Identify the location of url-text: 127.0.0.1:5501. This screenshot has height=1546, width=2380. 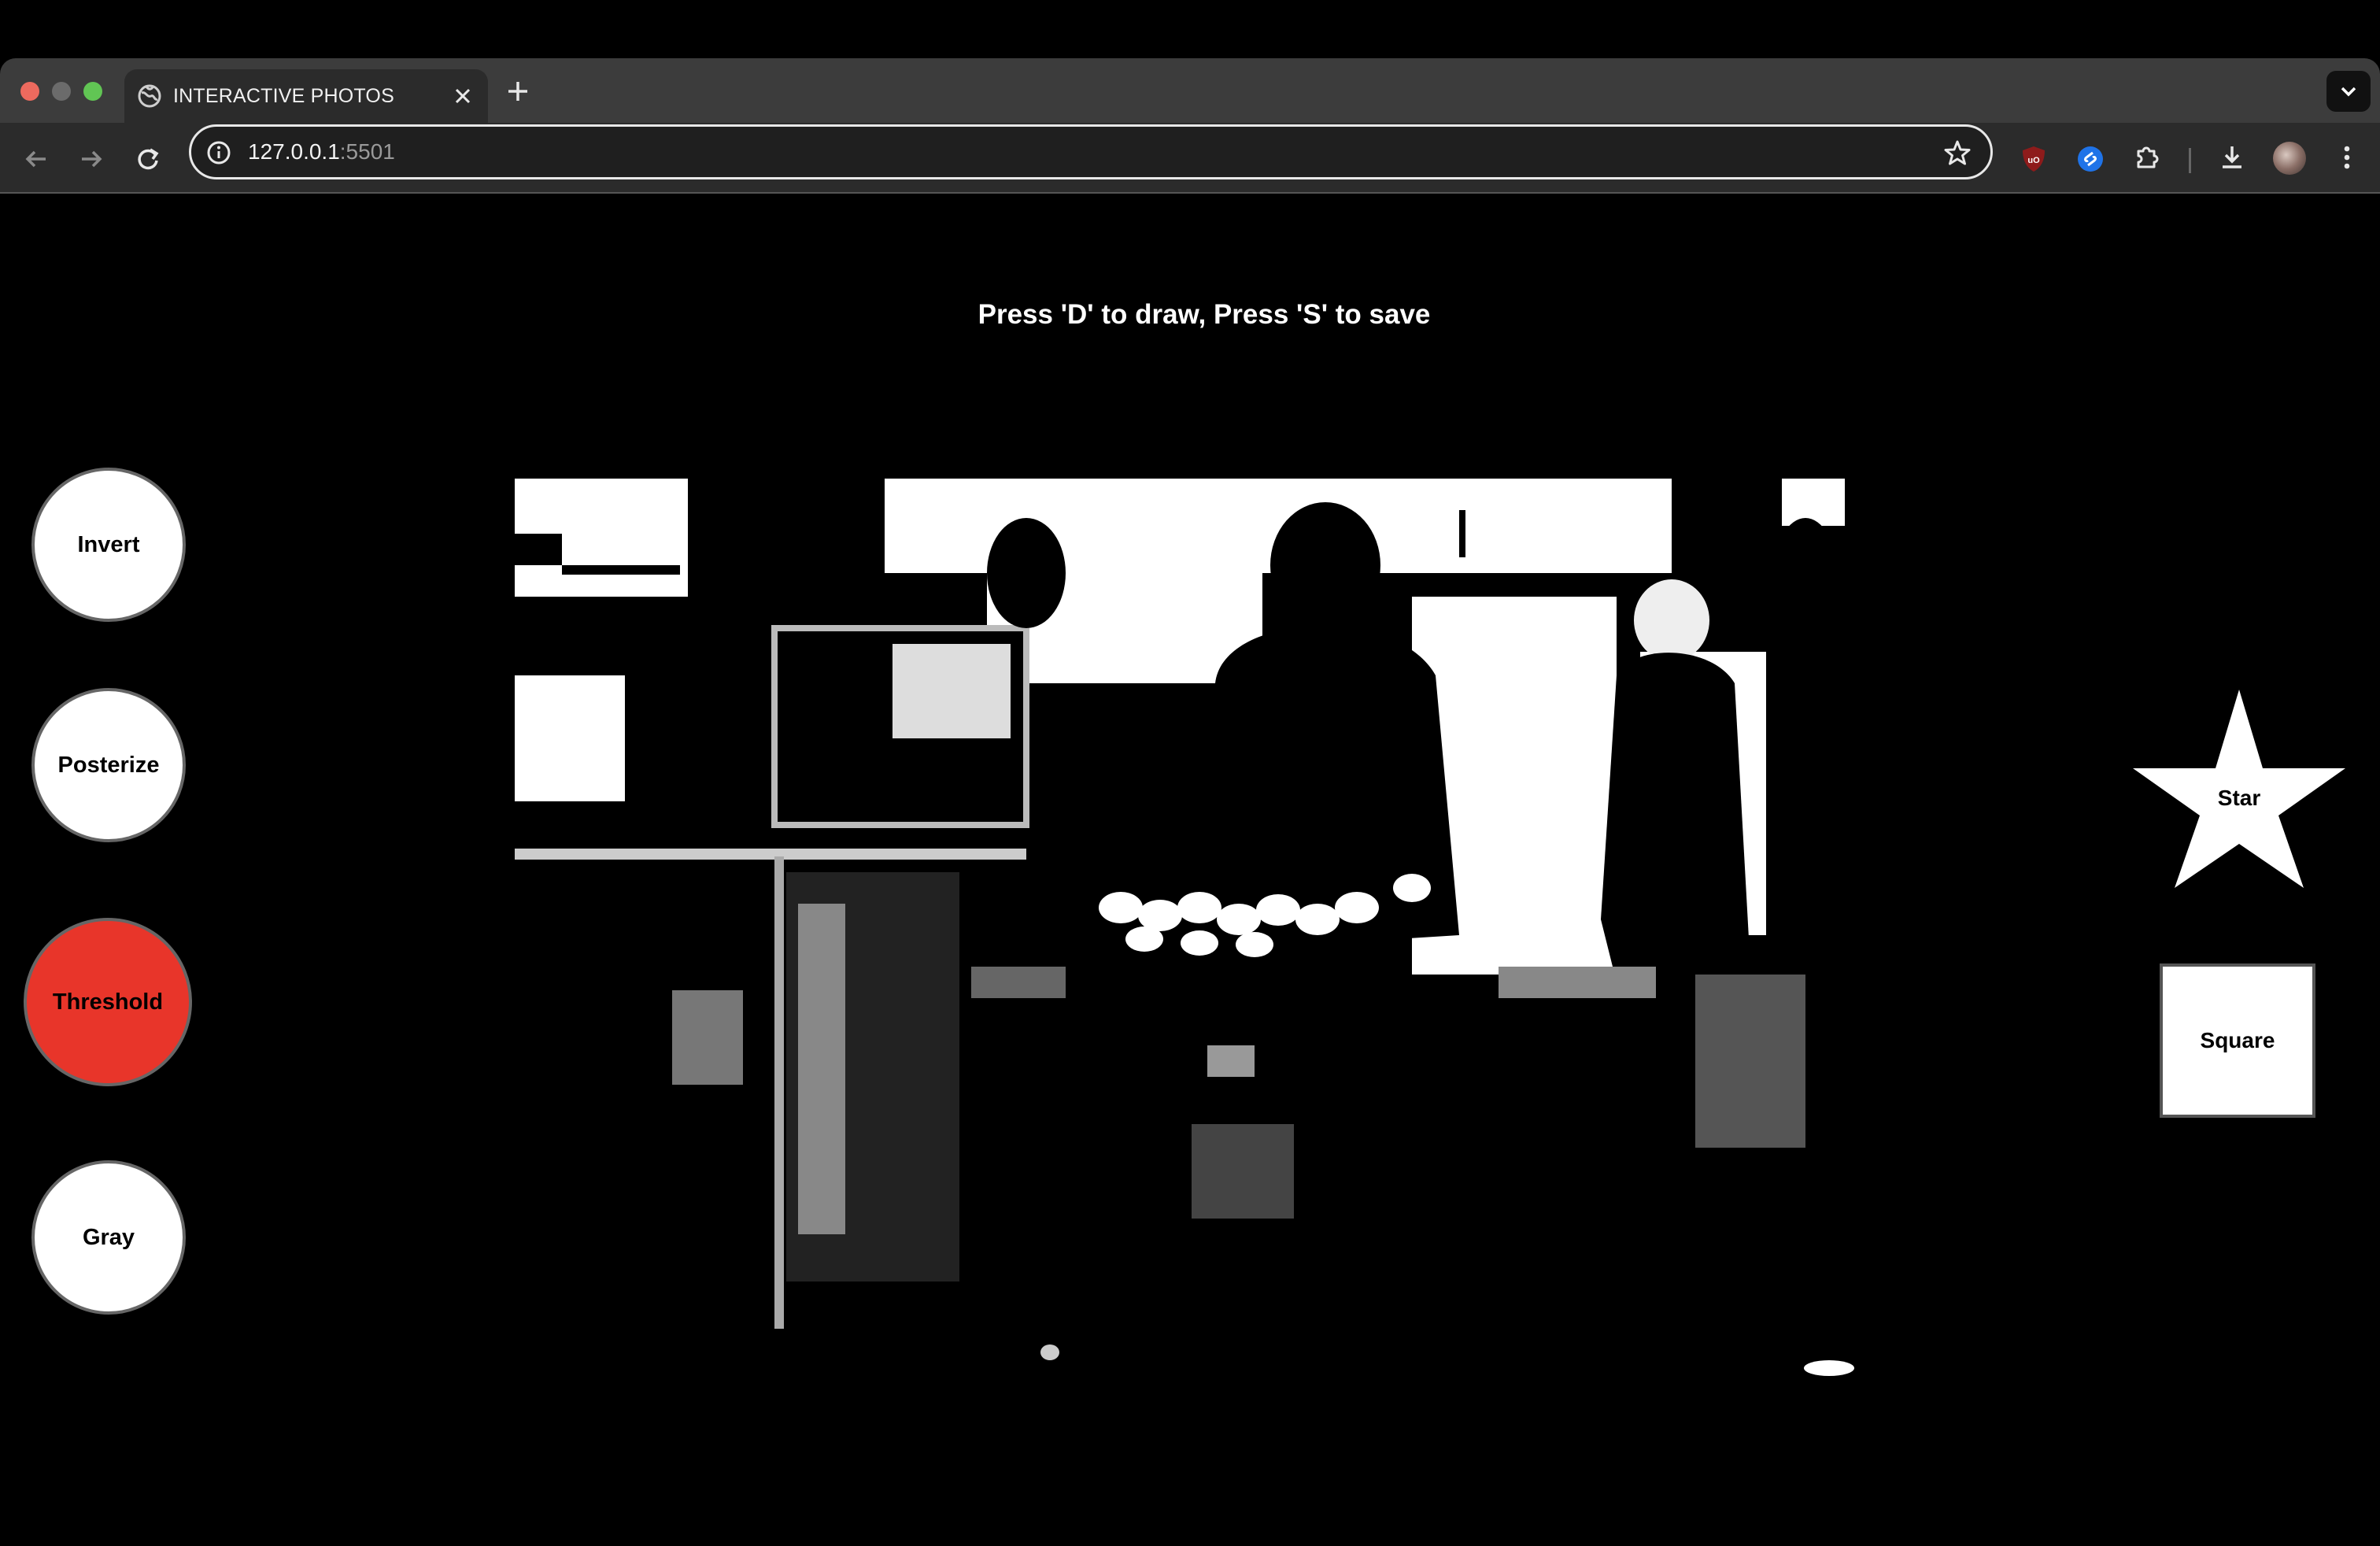
(321, 152).